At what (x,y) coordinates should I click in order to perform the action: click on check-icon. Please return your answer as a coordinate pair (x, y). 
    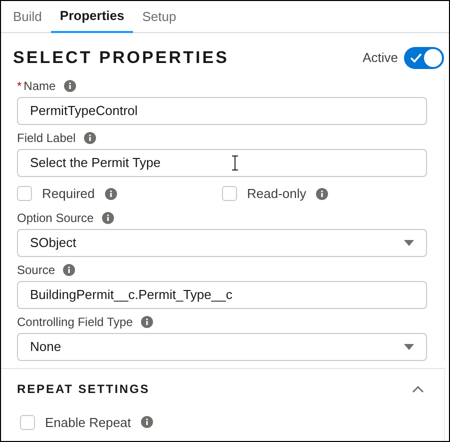
    Looking at the image, I should click on (416, 58).